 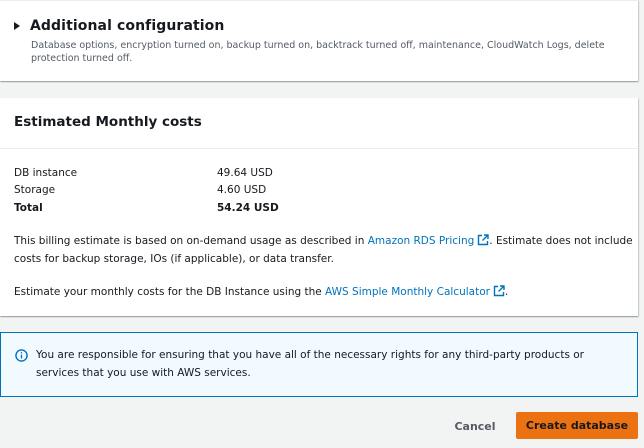 What do you see at coordinates (127, 26) in the screenshot?
I see `additional-configuration-title: Additional configuration` at bounding box center [127, 26].